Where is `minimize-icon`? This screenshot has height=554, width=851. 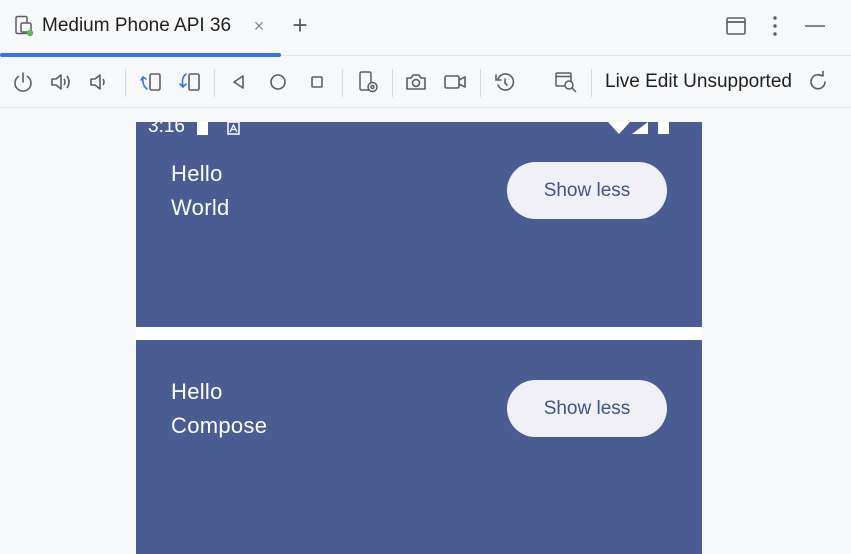 minimize-icon is located at coordinates (815, 26).